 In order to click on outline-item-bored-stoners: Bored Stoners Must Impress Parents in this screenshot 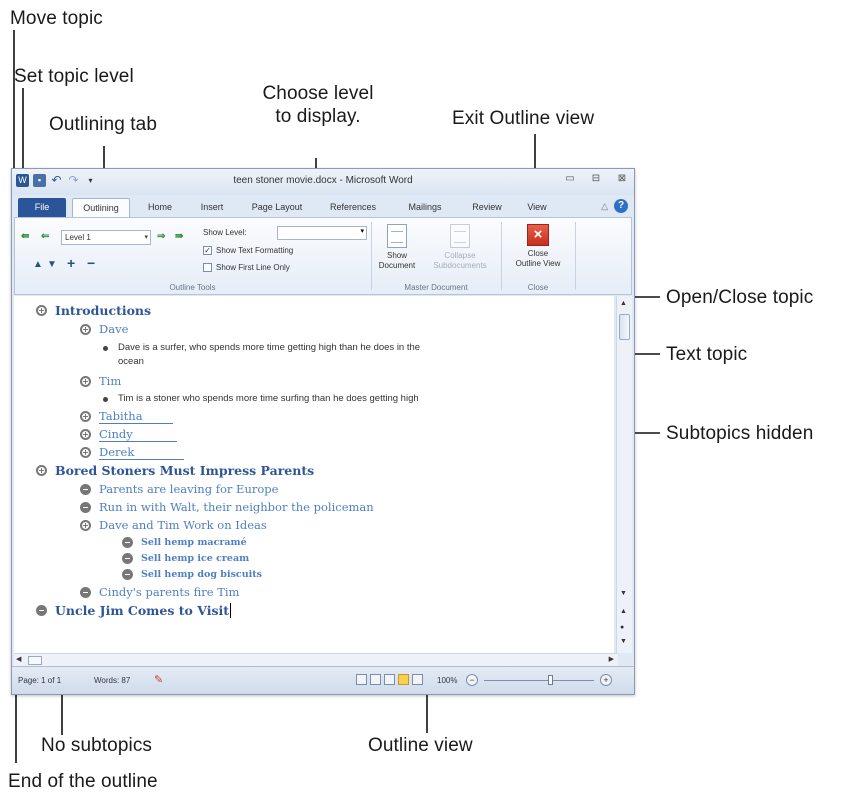, I will do `click(175, 470)`.